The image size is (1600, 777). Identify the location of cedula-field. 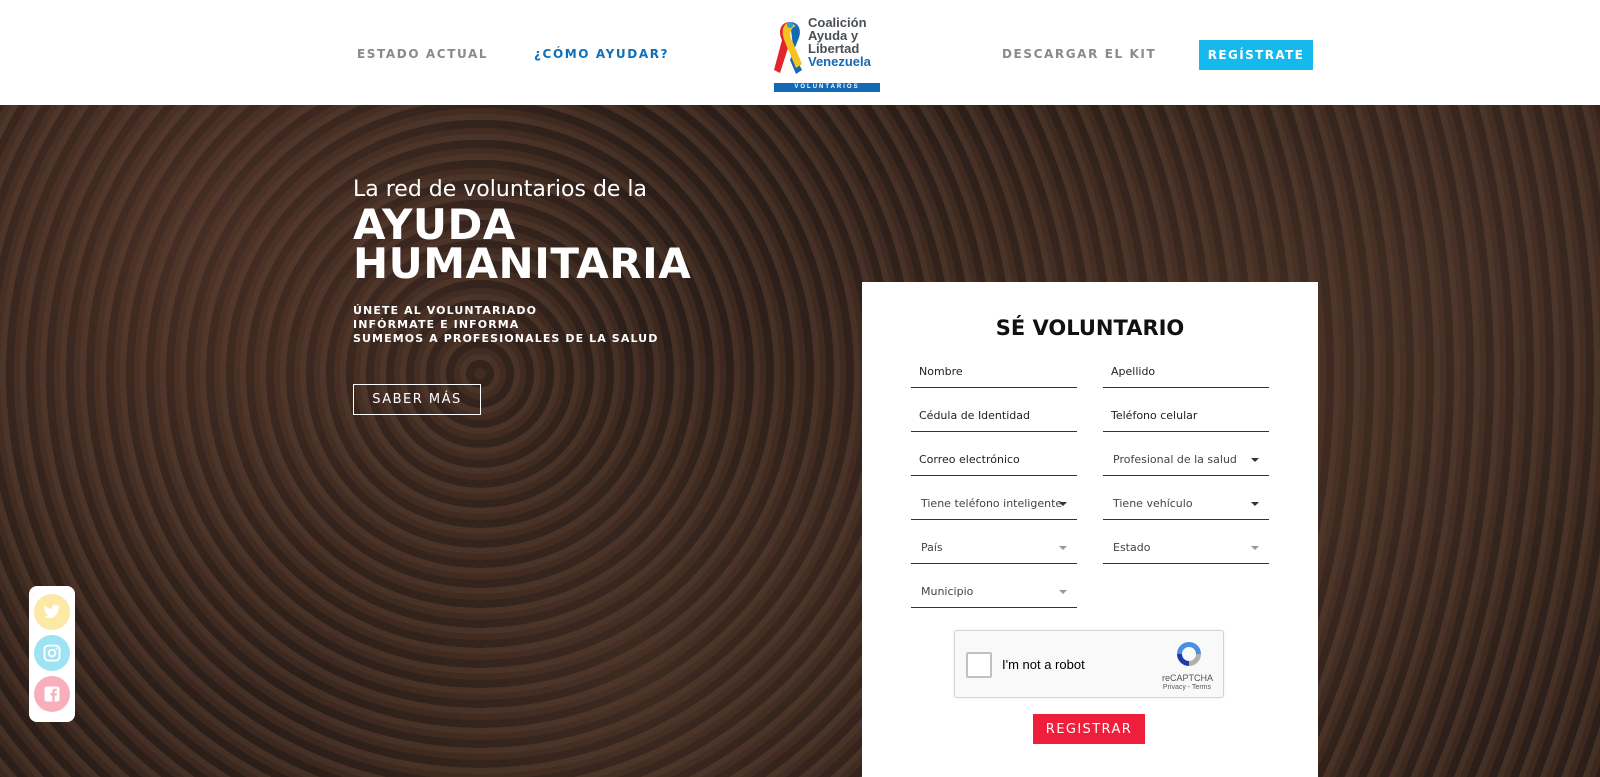
(994, 416).